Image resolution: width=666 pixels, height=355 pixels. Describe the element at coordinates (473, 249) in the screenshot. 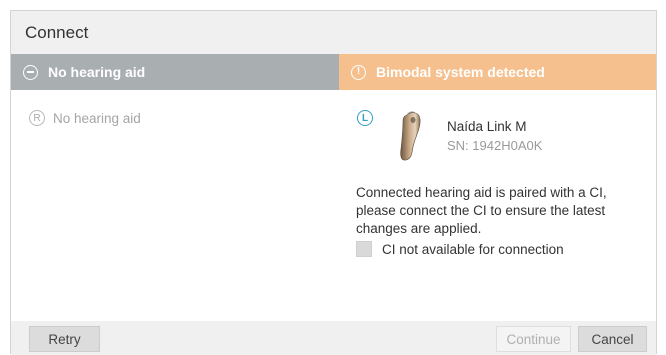

I see `ci-unavailable-label: CI not available for connection` at that location.